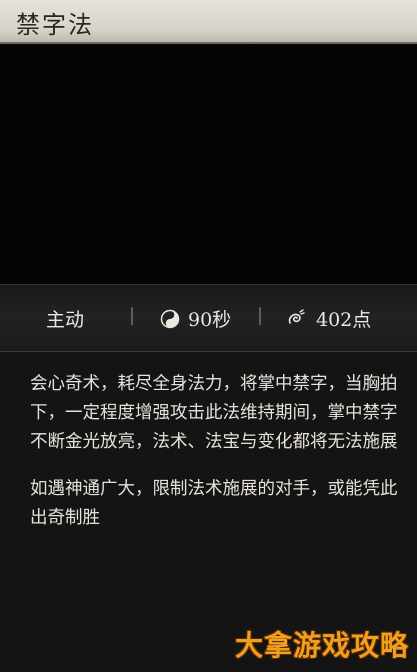  What do you see at coordinates (321, 645) in the screenshot?
I see `site-watermark: 大拿游戏攻略` at bounding box center [321, 645].